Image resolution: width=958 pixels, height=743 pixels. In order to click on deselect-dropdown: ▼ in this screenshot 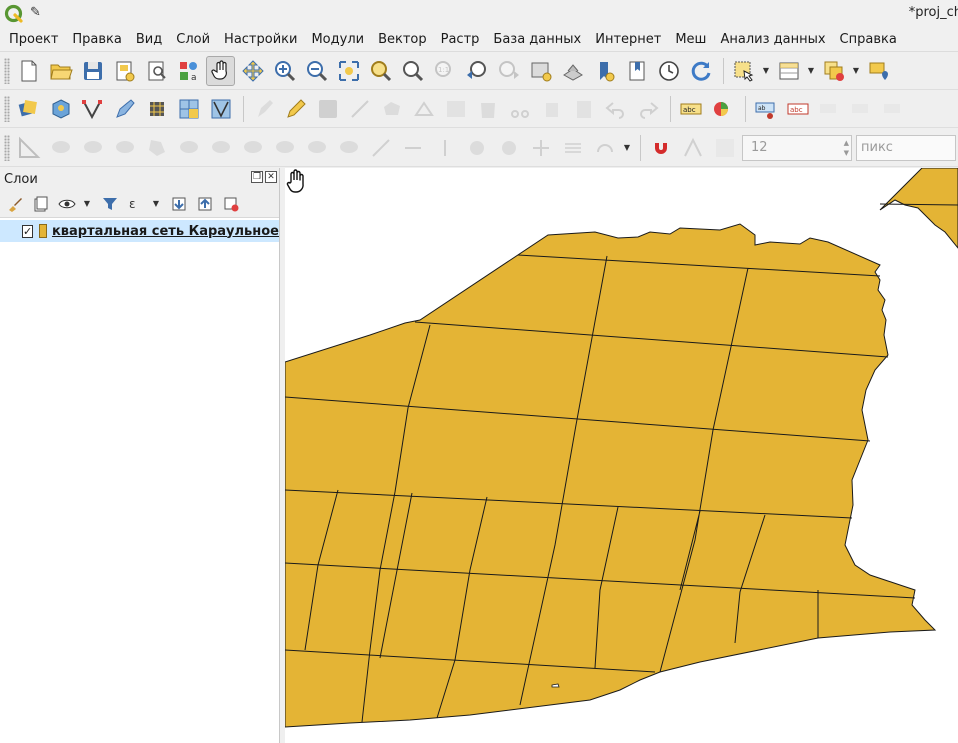, I will do `click(856, 71)`.